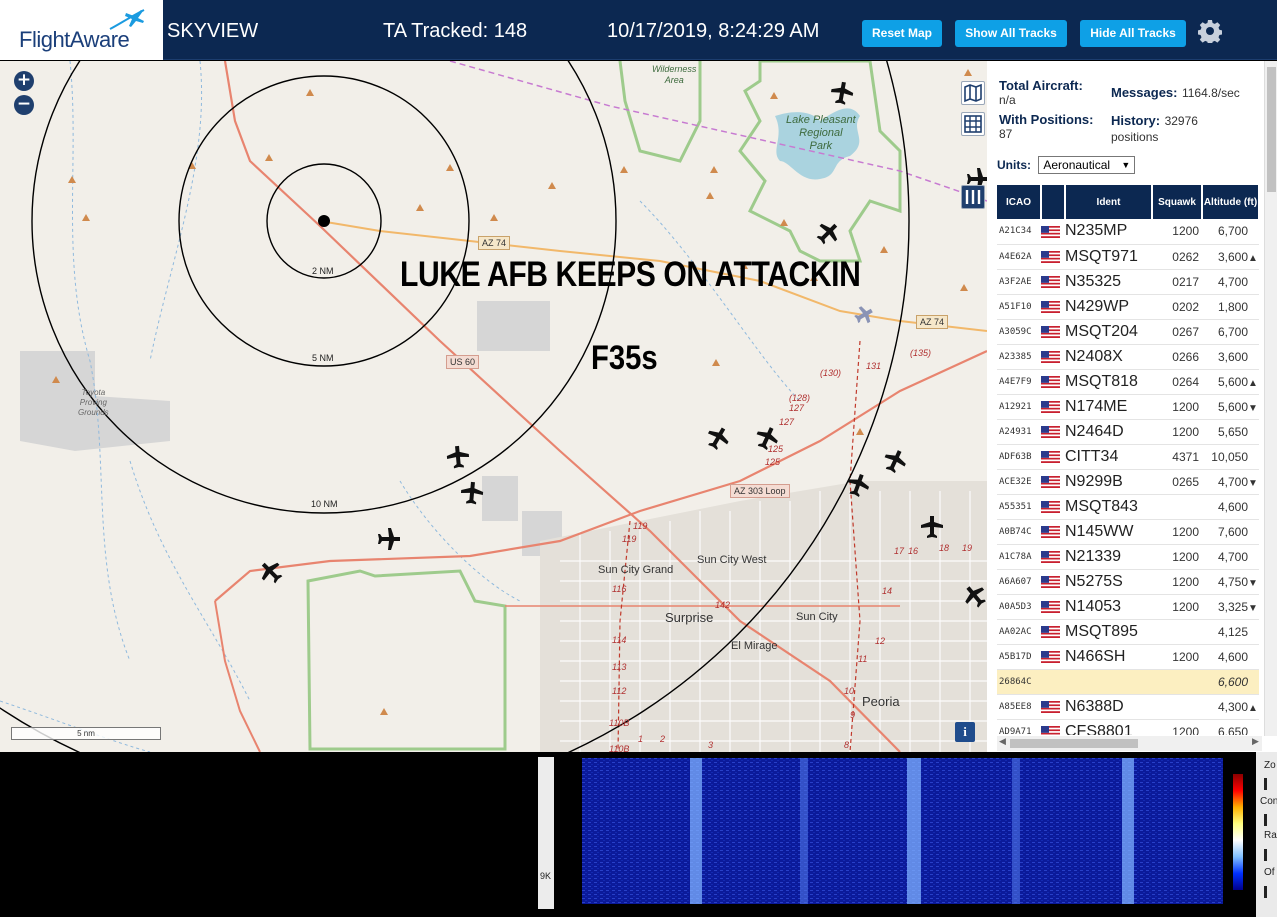 This screenshot has width=1277, height=917. Describe the element at coordinates (1265, 820) in the screenshot. I see `contrast-slider` at that location.